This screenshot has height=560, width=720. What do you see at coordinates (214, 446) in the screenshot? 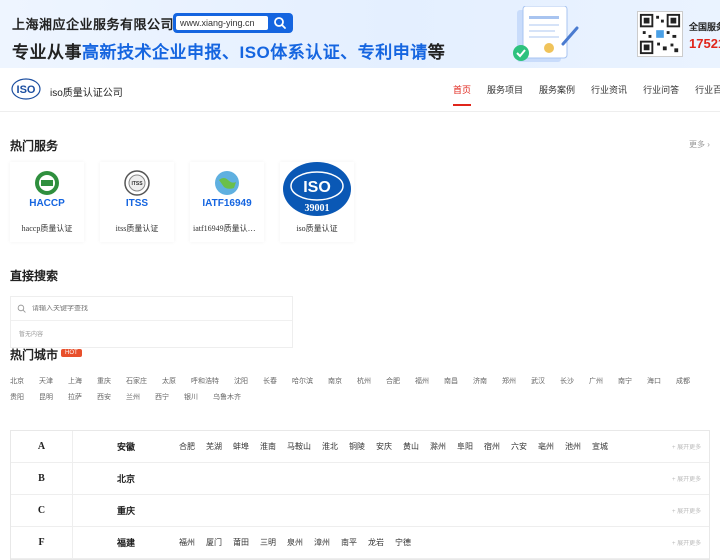
I see `city-link: 芜湖` at bounding box center [214, 446].